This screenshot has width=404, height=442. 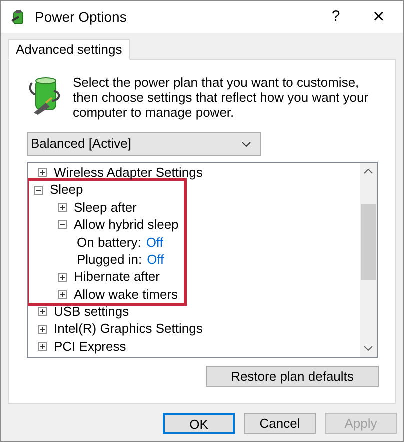 What do you see at coordinates (109, 259) in the screenshot?
I see `setting-label: Plugged in:` at bounding box center [109, 259].